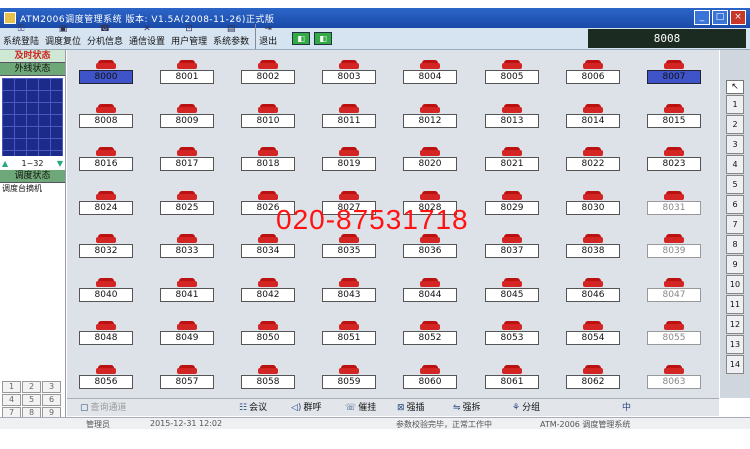 The image size is (750, 449). I want to click on extension-8017: 8017, so click(187, 161).